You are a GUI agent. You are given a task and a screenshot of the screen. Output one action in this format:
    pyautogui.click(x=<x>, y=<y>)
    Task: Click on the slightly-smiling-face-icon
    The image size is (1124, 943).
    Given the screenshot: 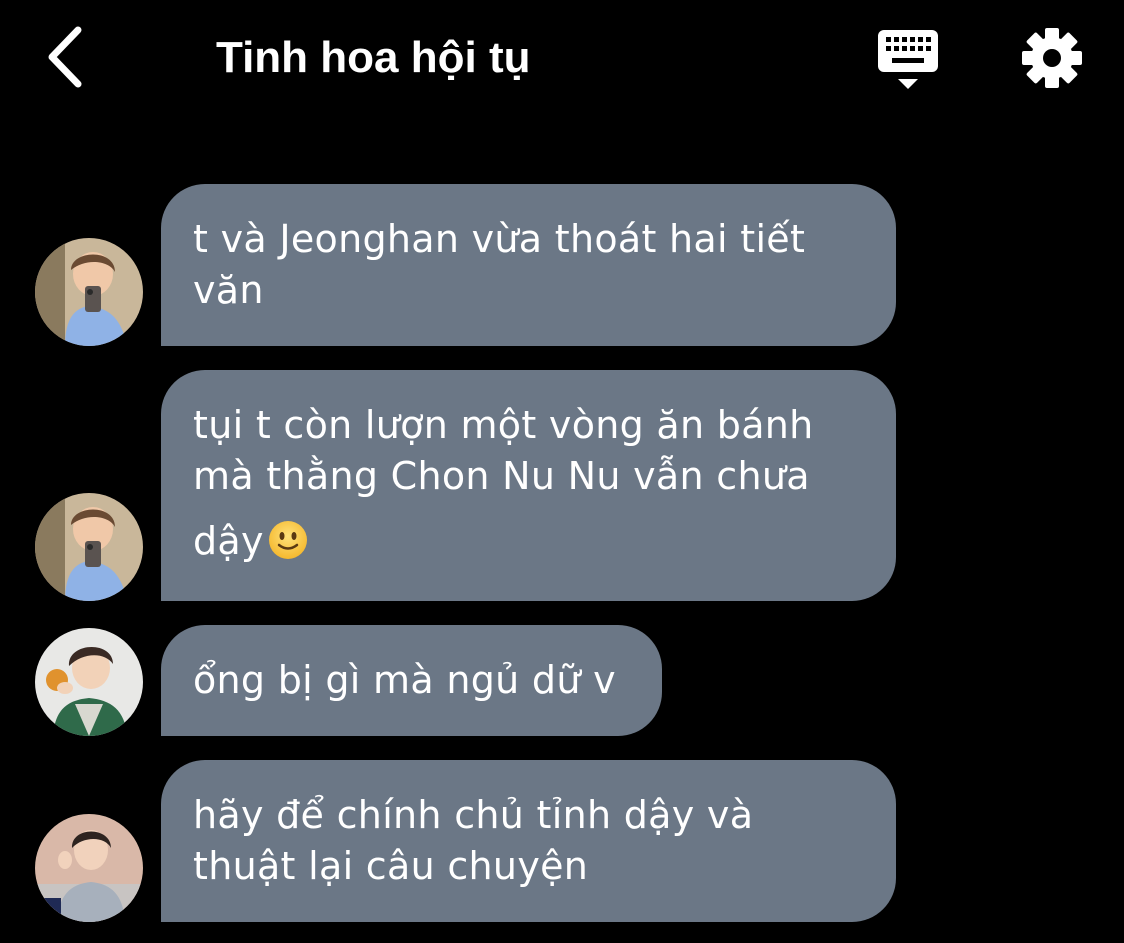 What is the action you would take?
    pyautogui.click(x=288, y=540)
    